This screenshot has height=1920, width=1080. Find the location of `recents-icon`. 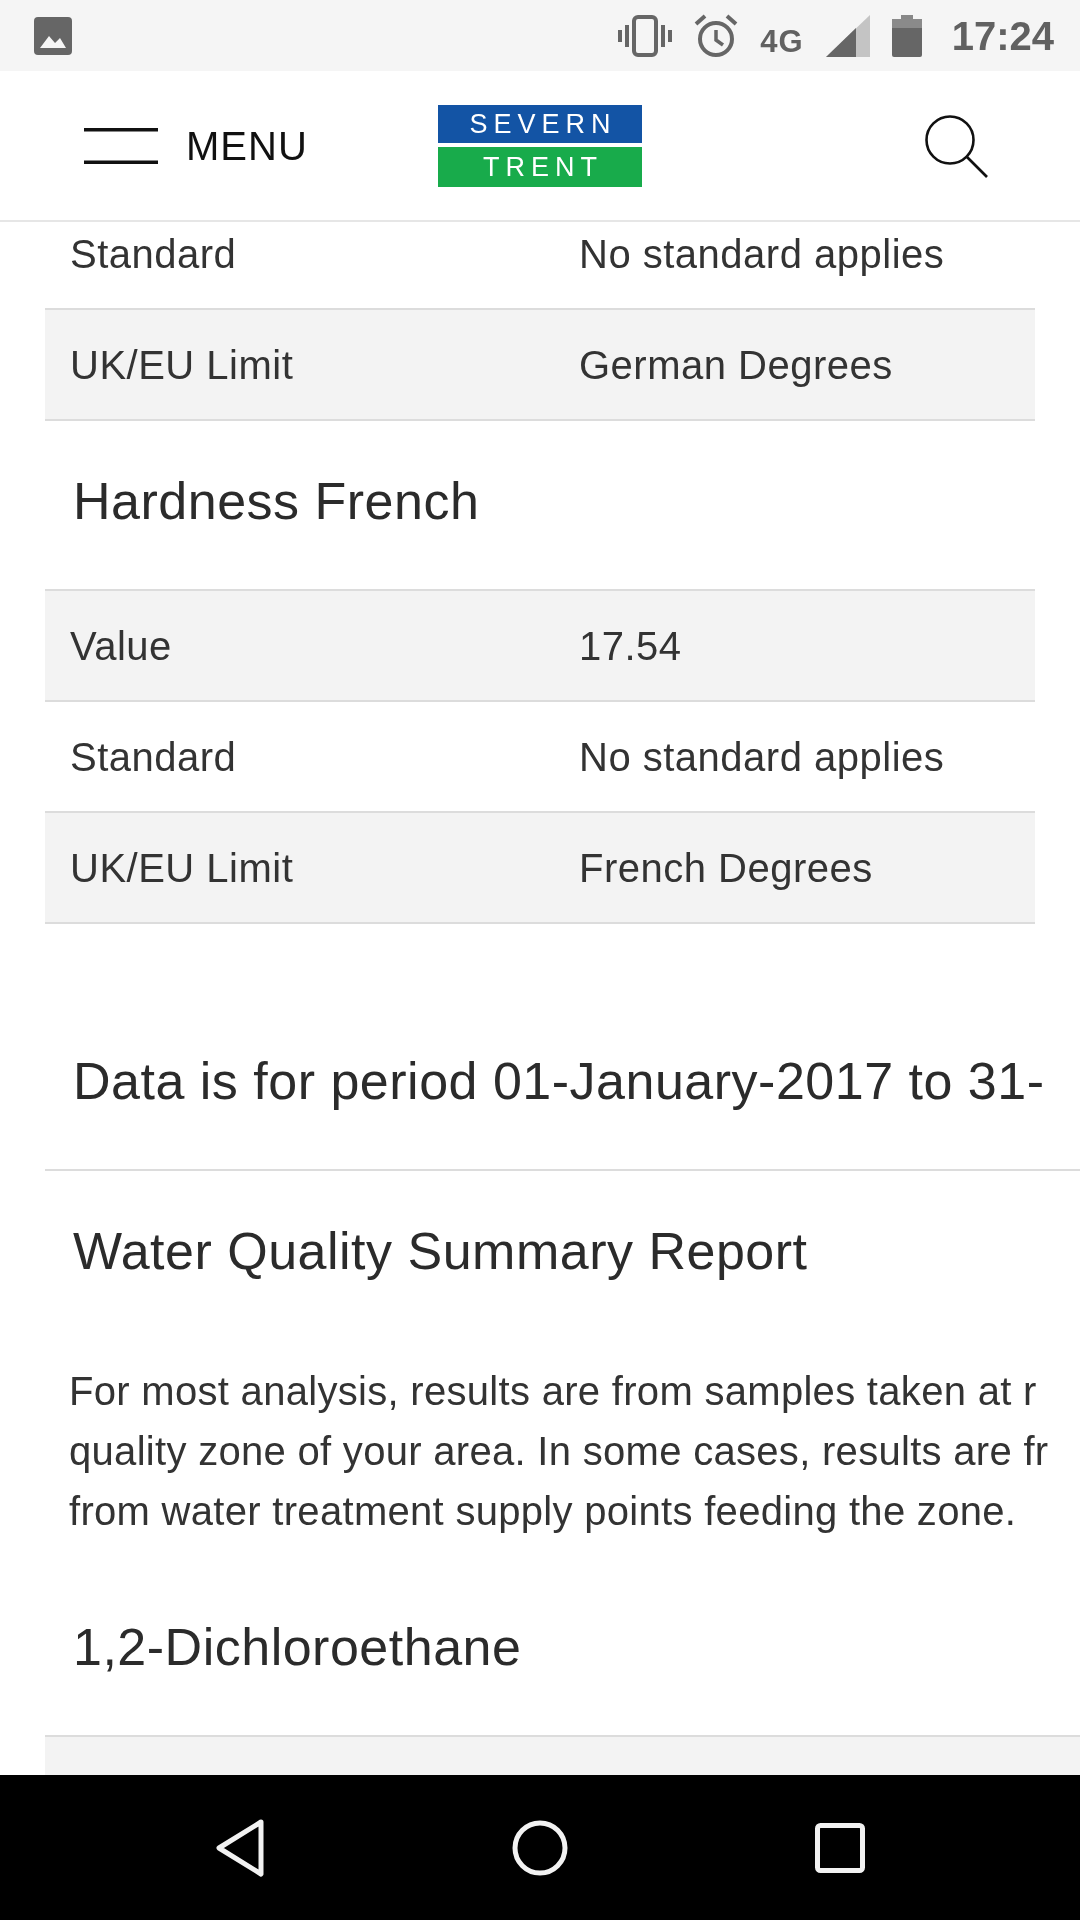

recents-icon is located at coordinates (840, 1847).